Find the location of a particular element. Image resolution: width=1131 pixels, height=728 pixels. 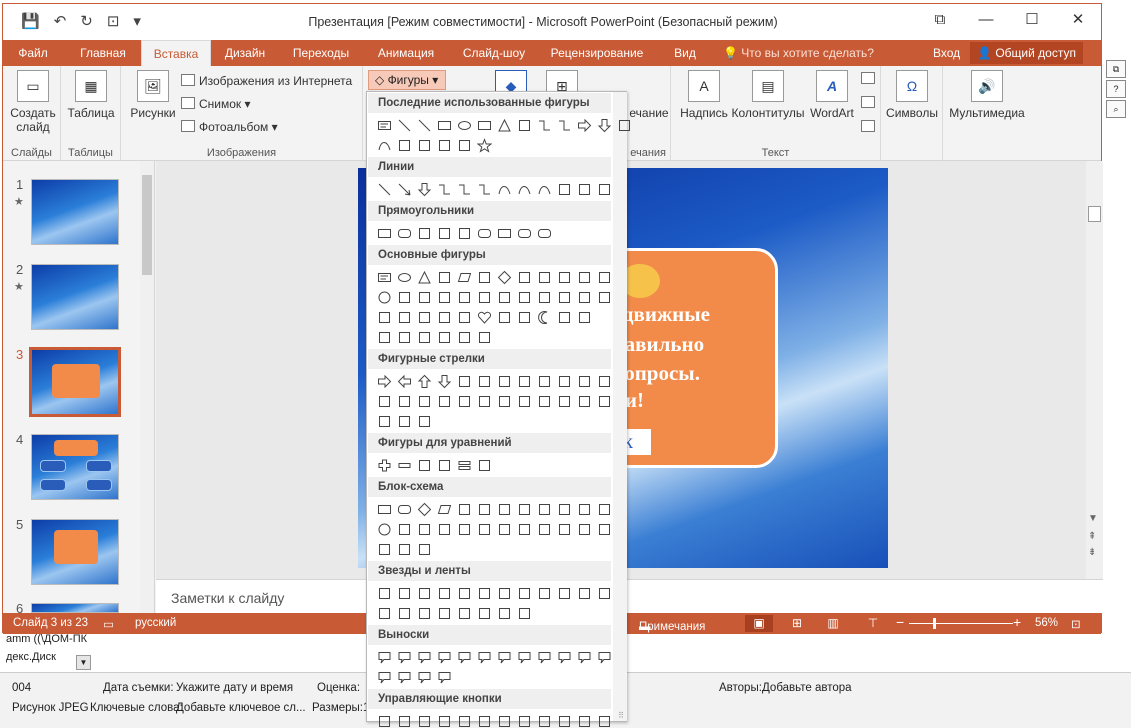

symbols-button: Ω Символы is located at coordinates (912, 95).